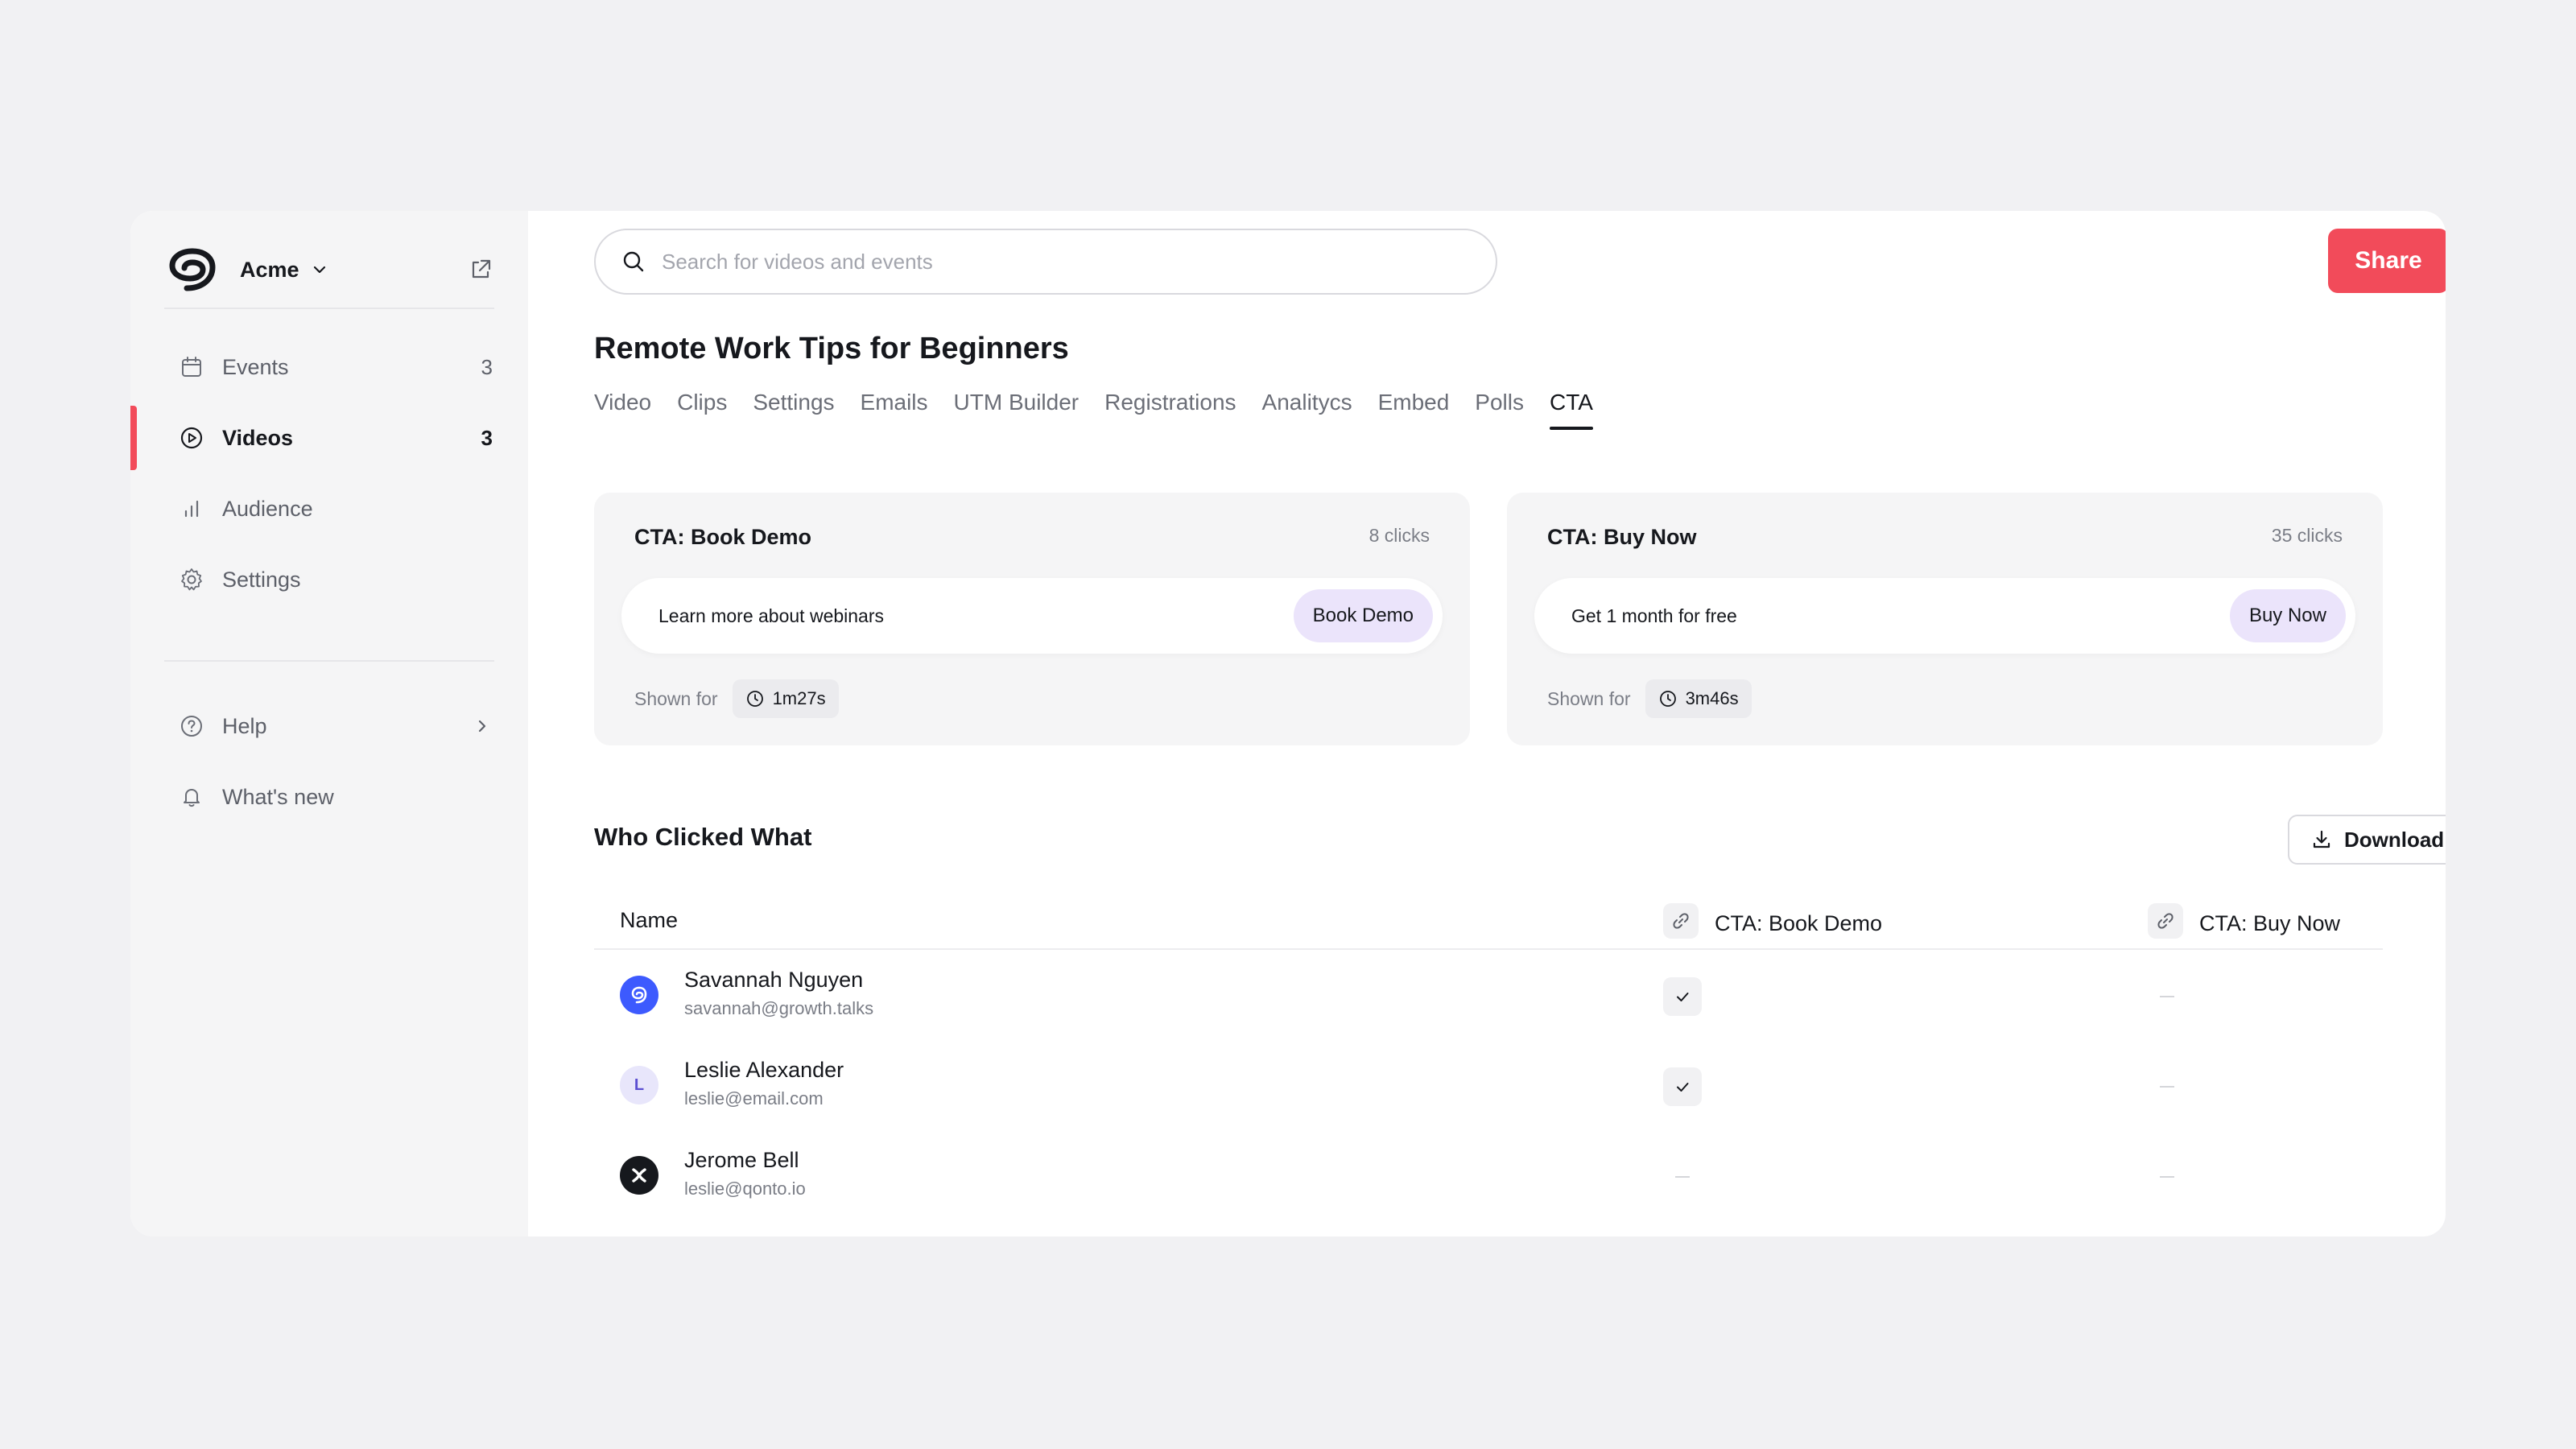 The image size is (2576, 1449). I want to click on book-demo-button: Book Demo, so click(1363, 615).